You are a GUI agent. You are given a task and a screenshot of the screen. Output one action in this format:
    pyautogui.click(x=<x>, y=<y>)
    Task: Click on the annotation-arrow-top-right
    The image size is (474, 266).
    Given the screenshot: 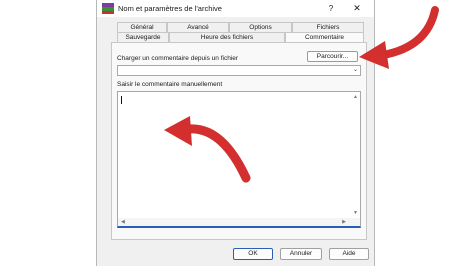 What is the action you would take?
    pyautogui.click(x=399, y=37)
    